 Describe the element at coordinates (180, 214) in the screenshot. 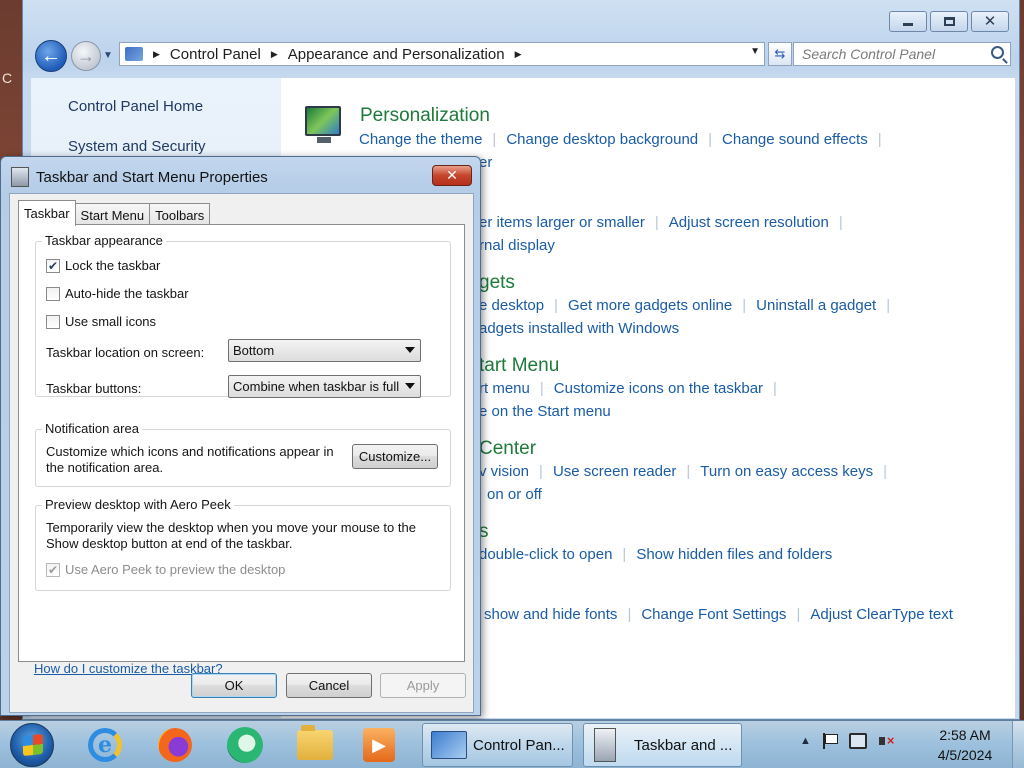

I see `tab-toolbars: Toolbars` at that location.